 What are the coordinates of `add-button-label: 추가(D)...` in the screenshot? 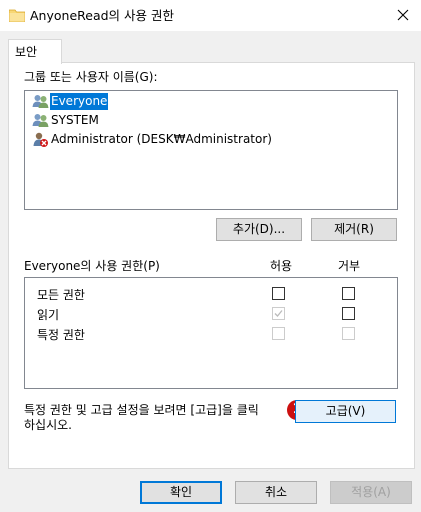 It's located at (259, 229).